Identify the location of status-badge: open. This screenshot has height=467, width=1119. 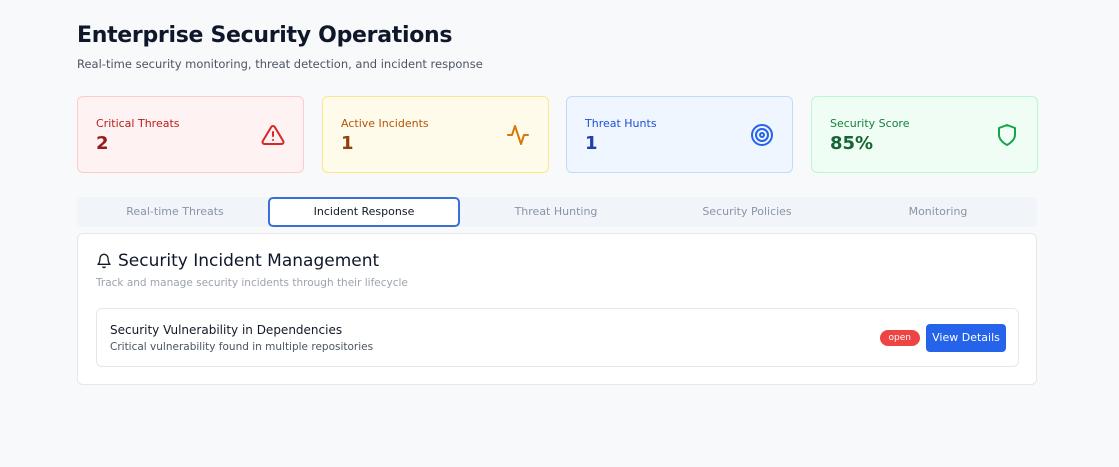
(899, 338).